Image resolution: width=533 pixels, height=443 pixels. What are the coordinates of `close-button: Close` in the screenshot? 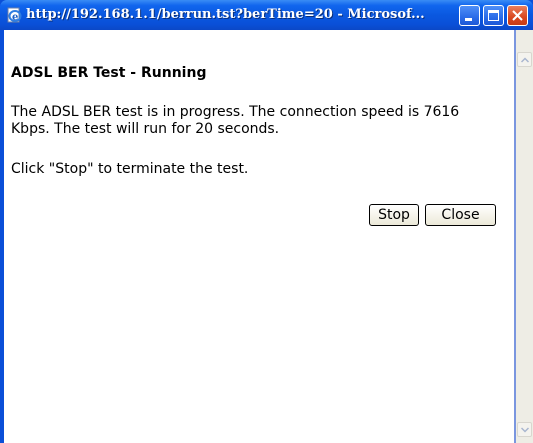 It's located at (460, 215).